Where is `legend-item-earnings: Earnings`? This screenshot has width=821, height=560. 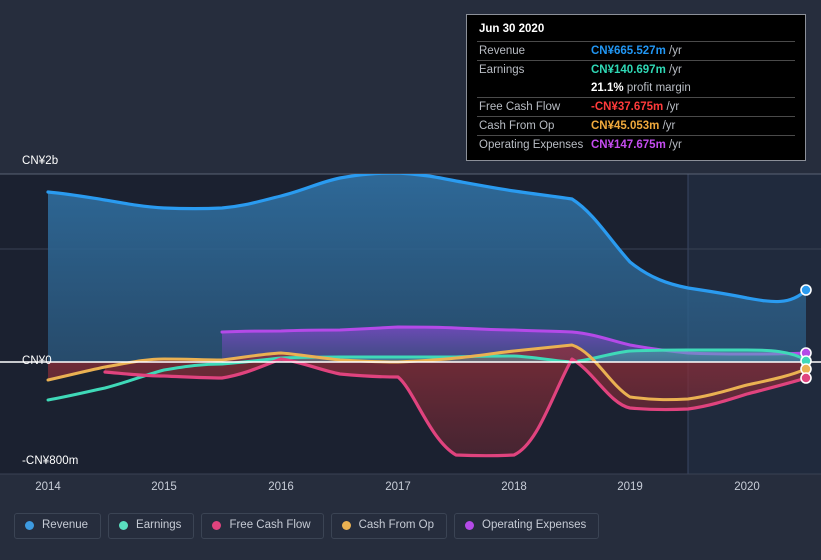 legend-item-earnings: Earnings is located at coordinates (151, 526).